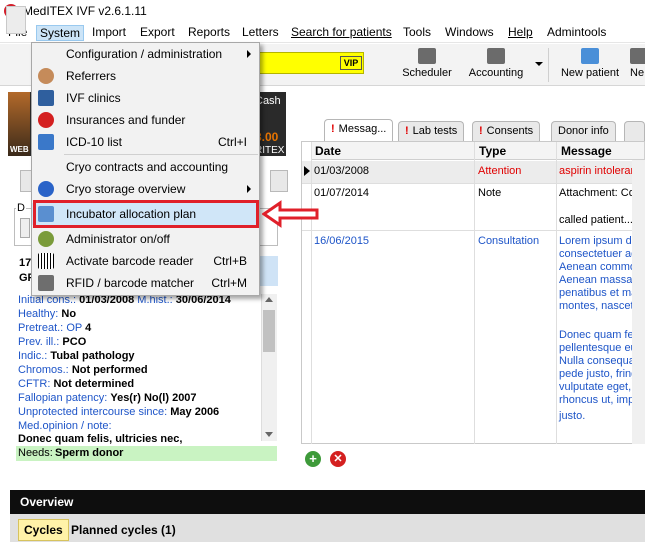 This screenshot has width=645, height=542. What do you see at coordinates (279, 181) in the screenshot?
I see `right-panel-button` at bounding box center [279, 181].